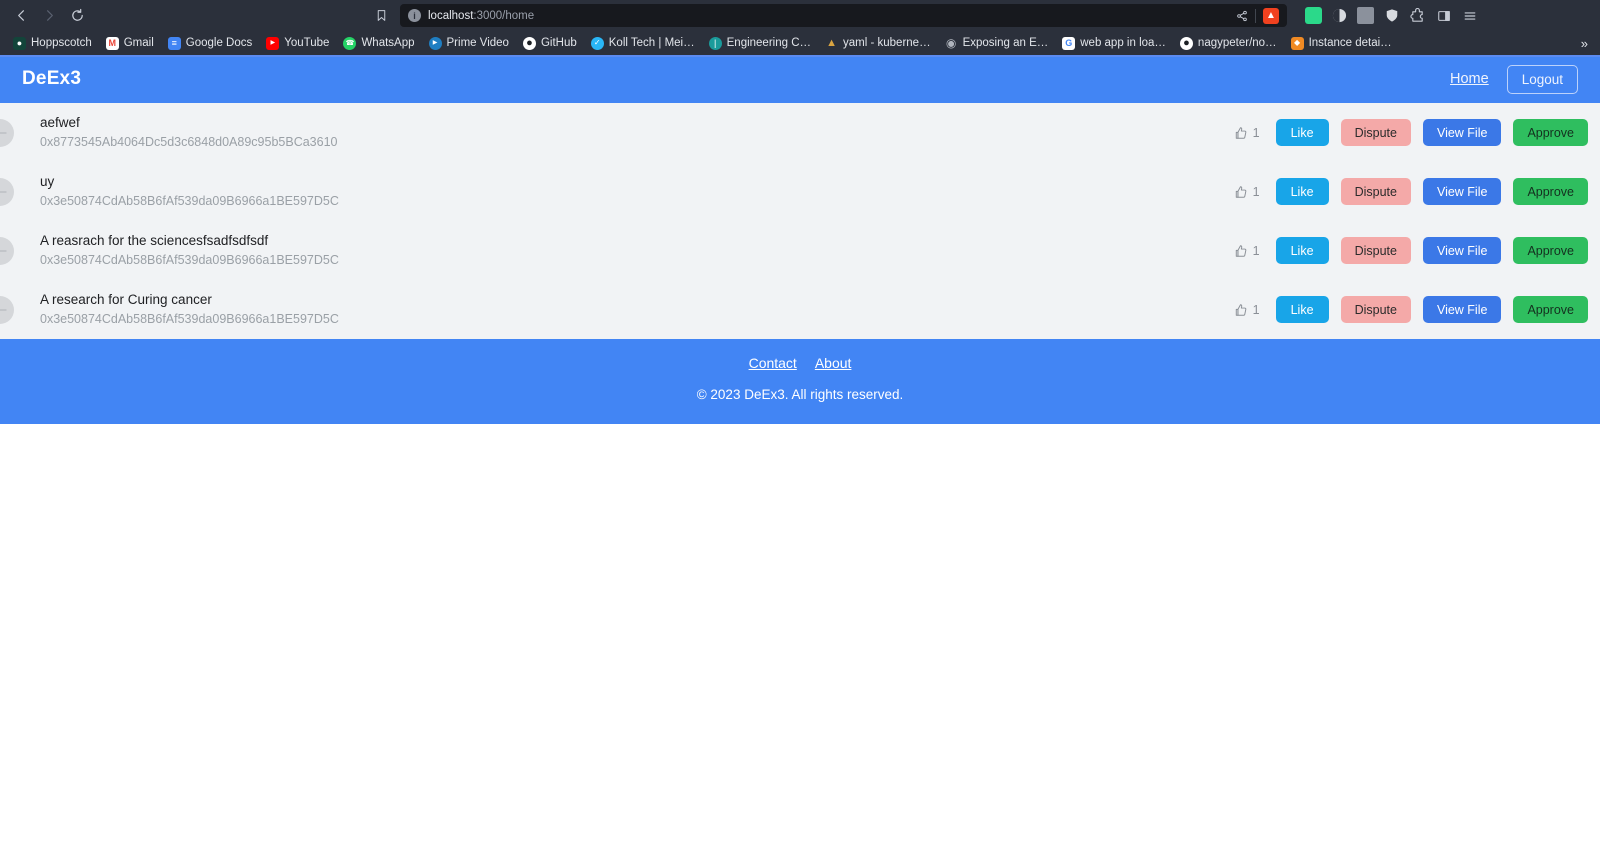 This screenshot has width=1600, height=843. I want to click on browser-toolbar-icons, so click(1390, 15).